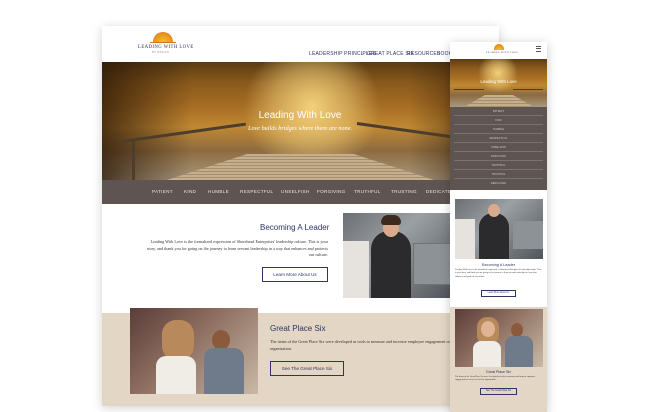 Image resolution: width=650 pixels, height=412 pixels. I want to click on virtue-item: RESPECTFUL, so click(256, 191).